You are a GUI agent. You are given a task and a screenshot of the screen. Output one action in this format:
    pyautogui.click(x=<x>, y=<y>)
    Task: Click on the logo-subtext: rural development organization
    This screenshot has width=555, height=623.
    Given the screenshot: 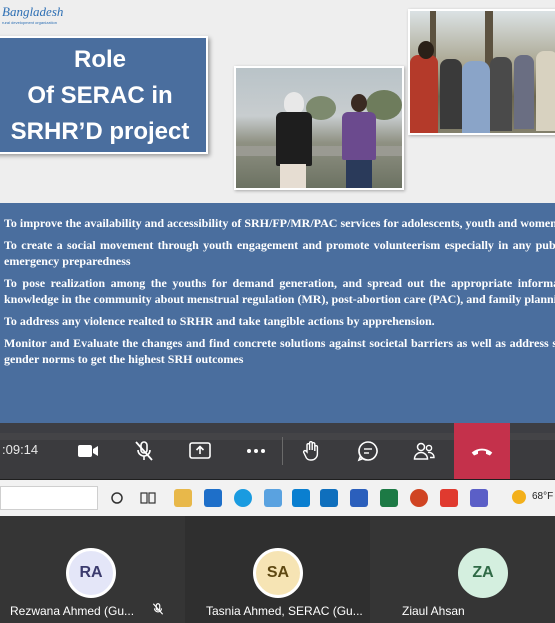 What is the action you would take?
    pyautogui.click(x=29, y=22)
    